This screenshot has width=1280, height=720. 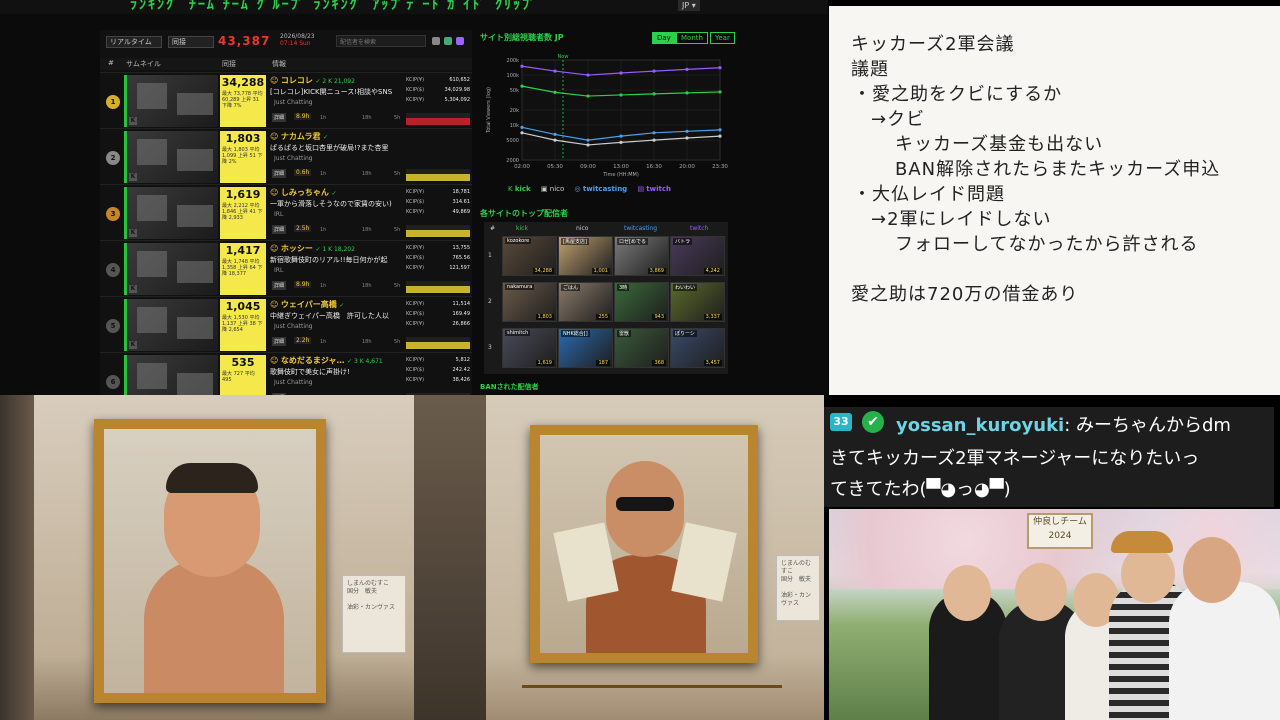 I want to click on top-streamer-card: バトラ 4,242, so click(x=697, y=256).